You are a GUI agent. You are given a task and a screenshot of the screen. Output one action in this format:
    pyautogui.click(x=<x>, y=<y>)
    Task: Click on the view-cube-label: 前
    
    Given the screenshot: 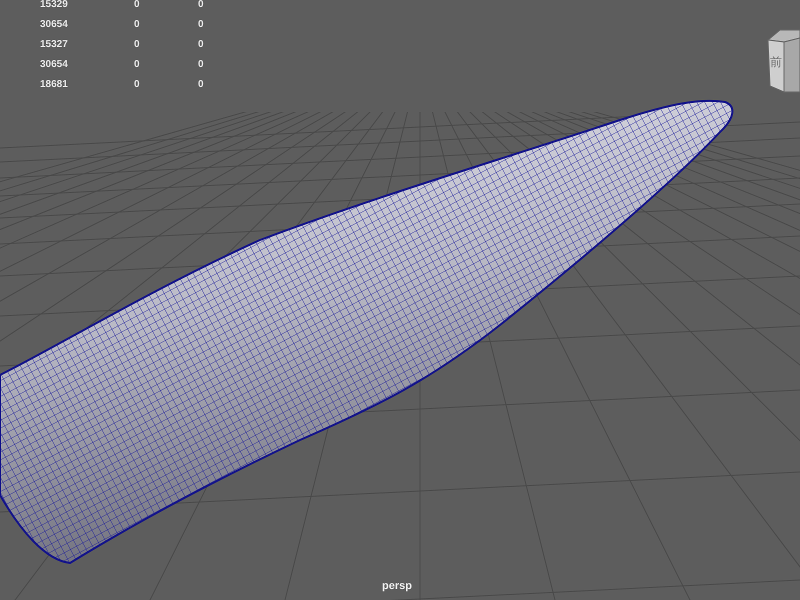 What is the action you would take?
    pyautogui.click(x=776, y=62)
    